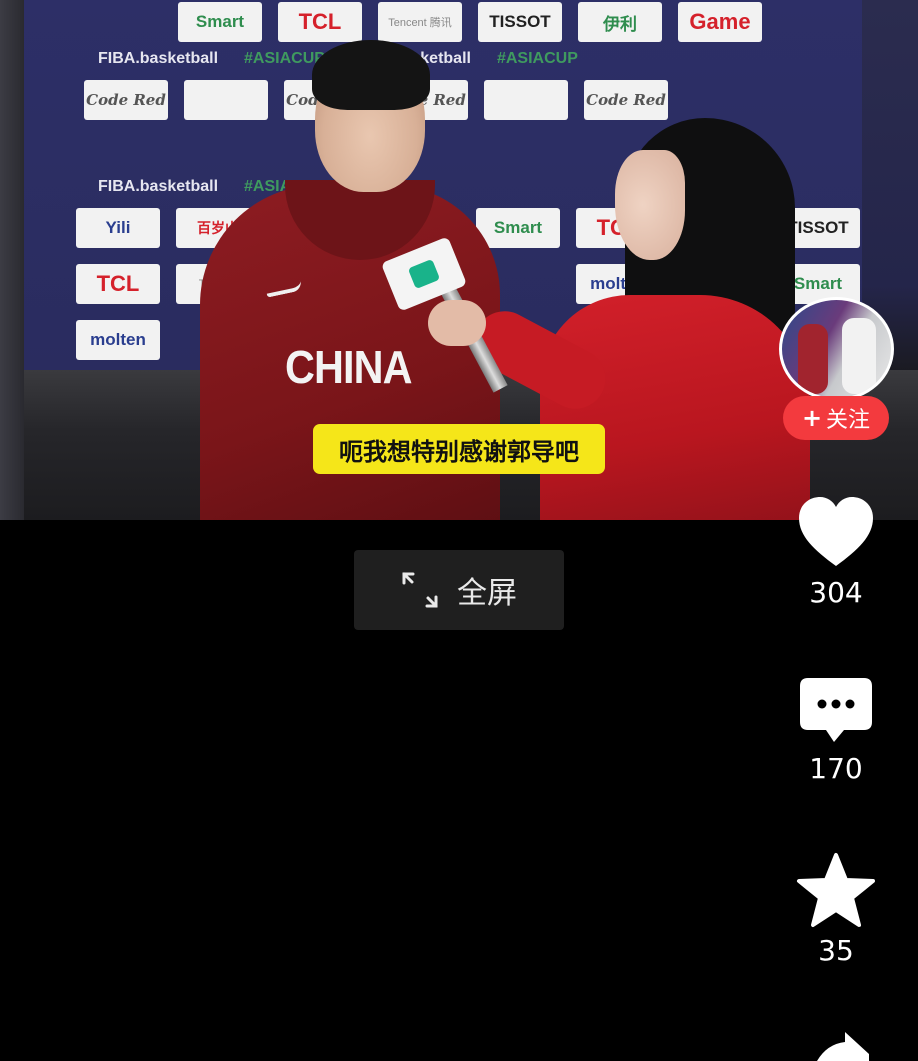 The image size is (918, 1061). Describe the element at coordinates (12, 260) in the screenshot. I see `pillar` at that location.